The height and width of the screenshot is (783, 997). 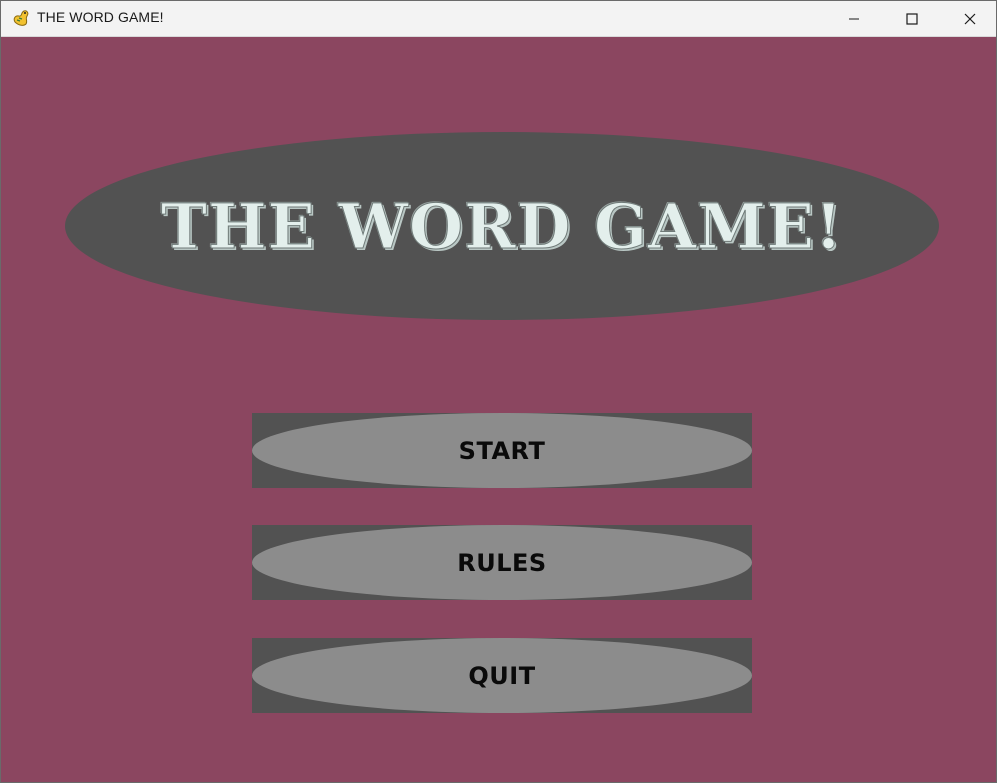 I want to click on rules-button: RULES, so click(x=502, y=562).